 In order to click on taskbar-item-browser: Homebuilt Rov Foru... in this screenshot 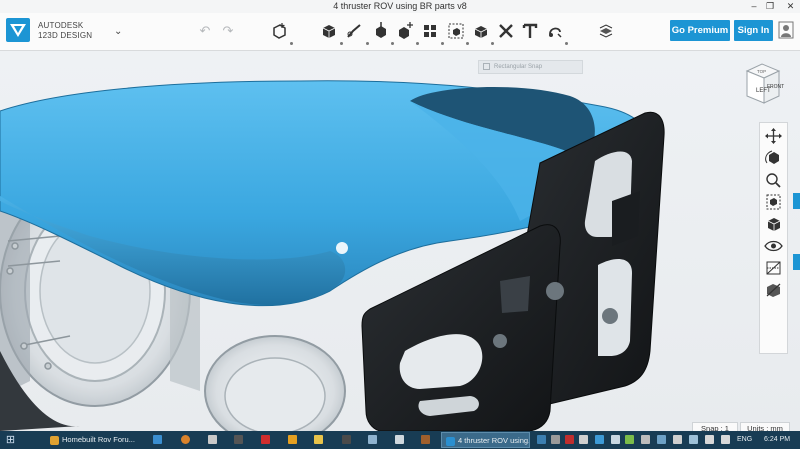, I will do `click(94, 440)`.